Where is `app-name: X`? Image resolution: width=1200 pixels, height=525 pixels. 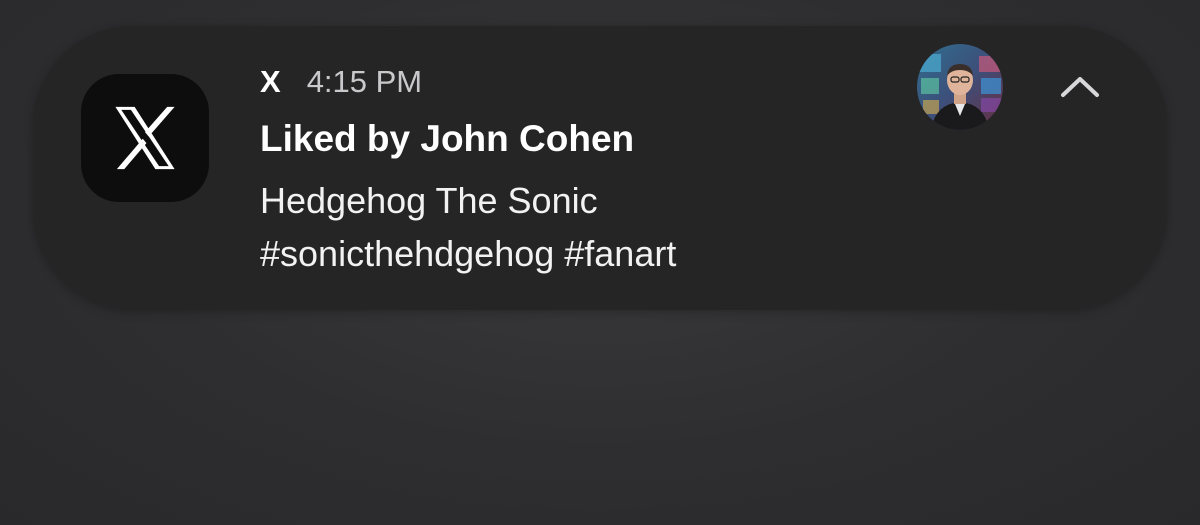
app-name: X is located at coordinates (270, 81).